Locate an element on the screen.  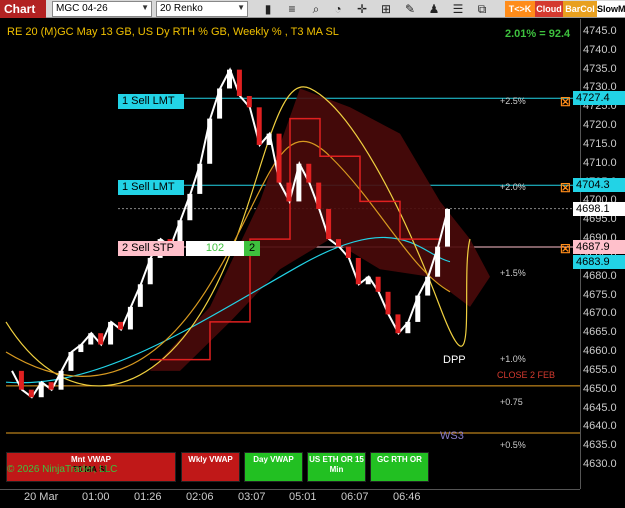
instrument-selector: MGC 04-26 ▼ is located at coordinates (102, 9).